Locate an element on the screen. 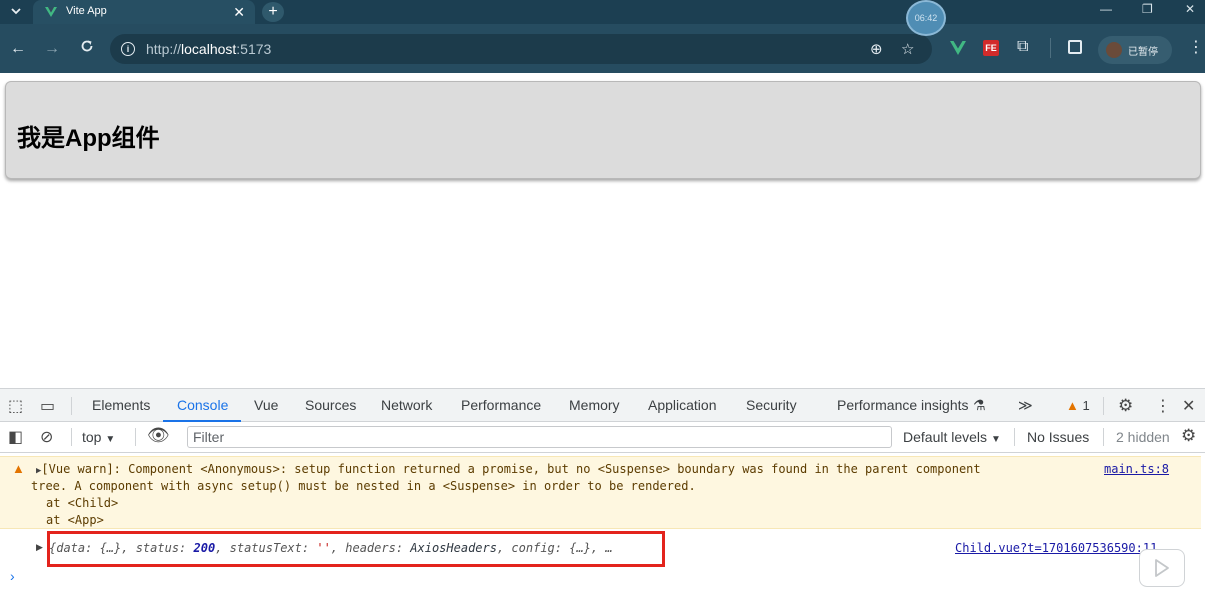 The height and width of the screenshot is (593, 1205). log-levels-dropdown: Default levels ▼ is located at coordinates (952, 437).